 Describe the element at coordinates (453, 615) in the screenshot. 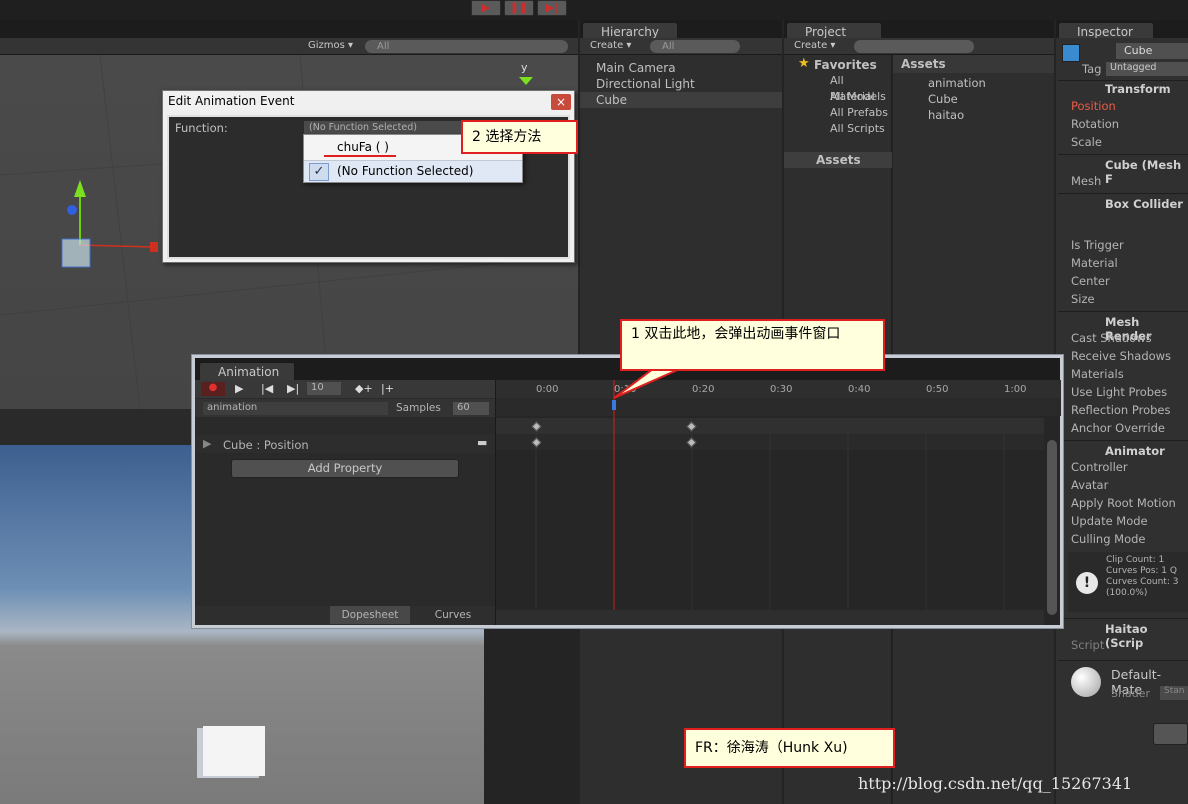

I see `curves-tab: Curves` at that location.